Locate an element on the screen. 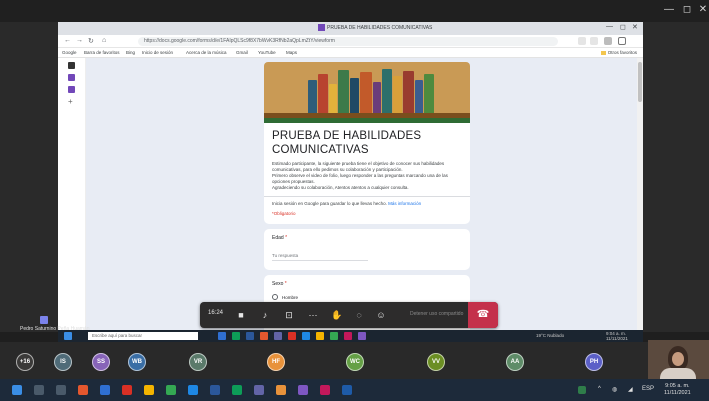 The height and width of the screenshot is (401, 709). search-icon is located at coordinates (39, 390).